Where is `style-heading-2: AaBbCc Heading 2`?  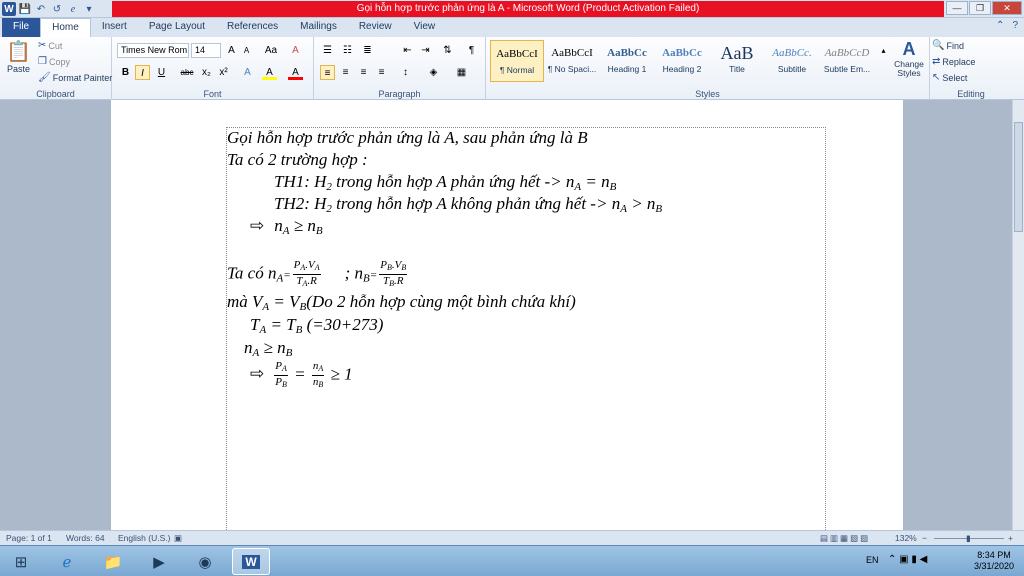
style-heading-2: AaBbCc Heading 2 is located at coordinates (682, 61).